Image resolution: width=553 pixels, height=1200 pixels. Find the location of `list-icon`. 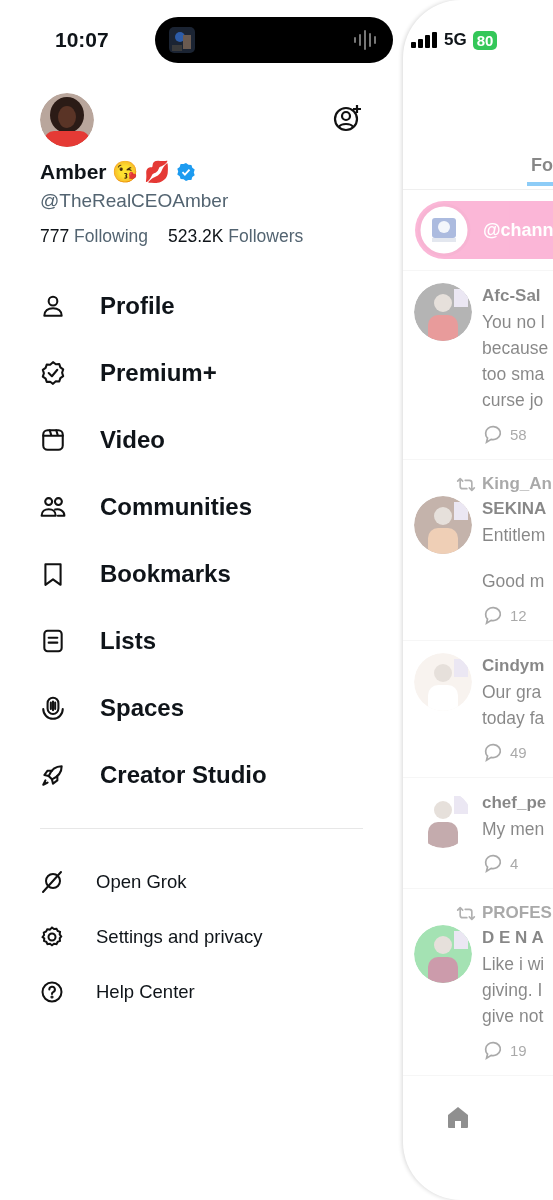

list-icon is located at coordinates (53, 640).